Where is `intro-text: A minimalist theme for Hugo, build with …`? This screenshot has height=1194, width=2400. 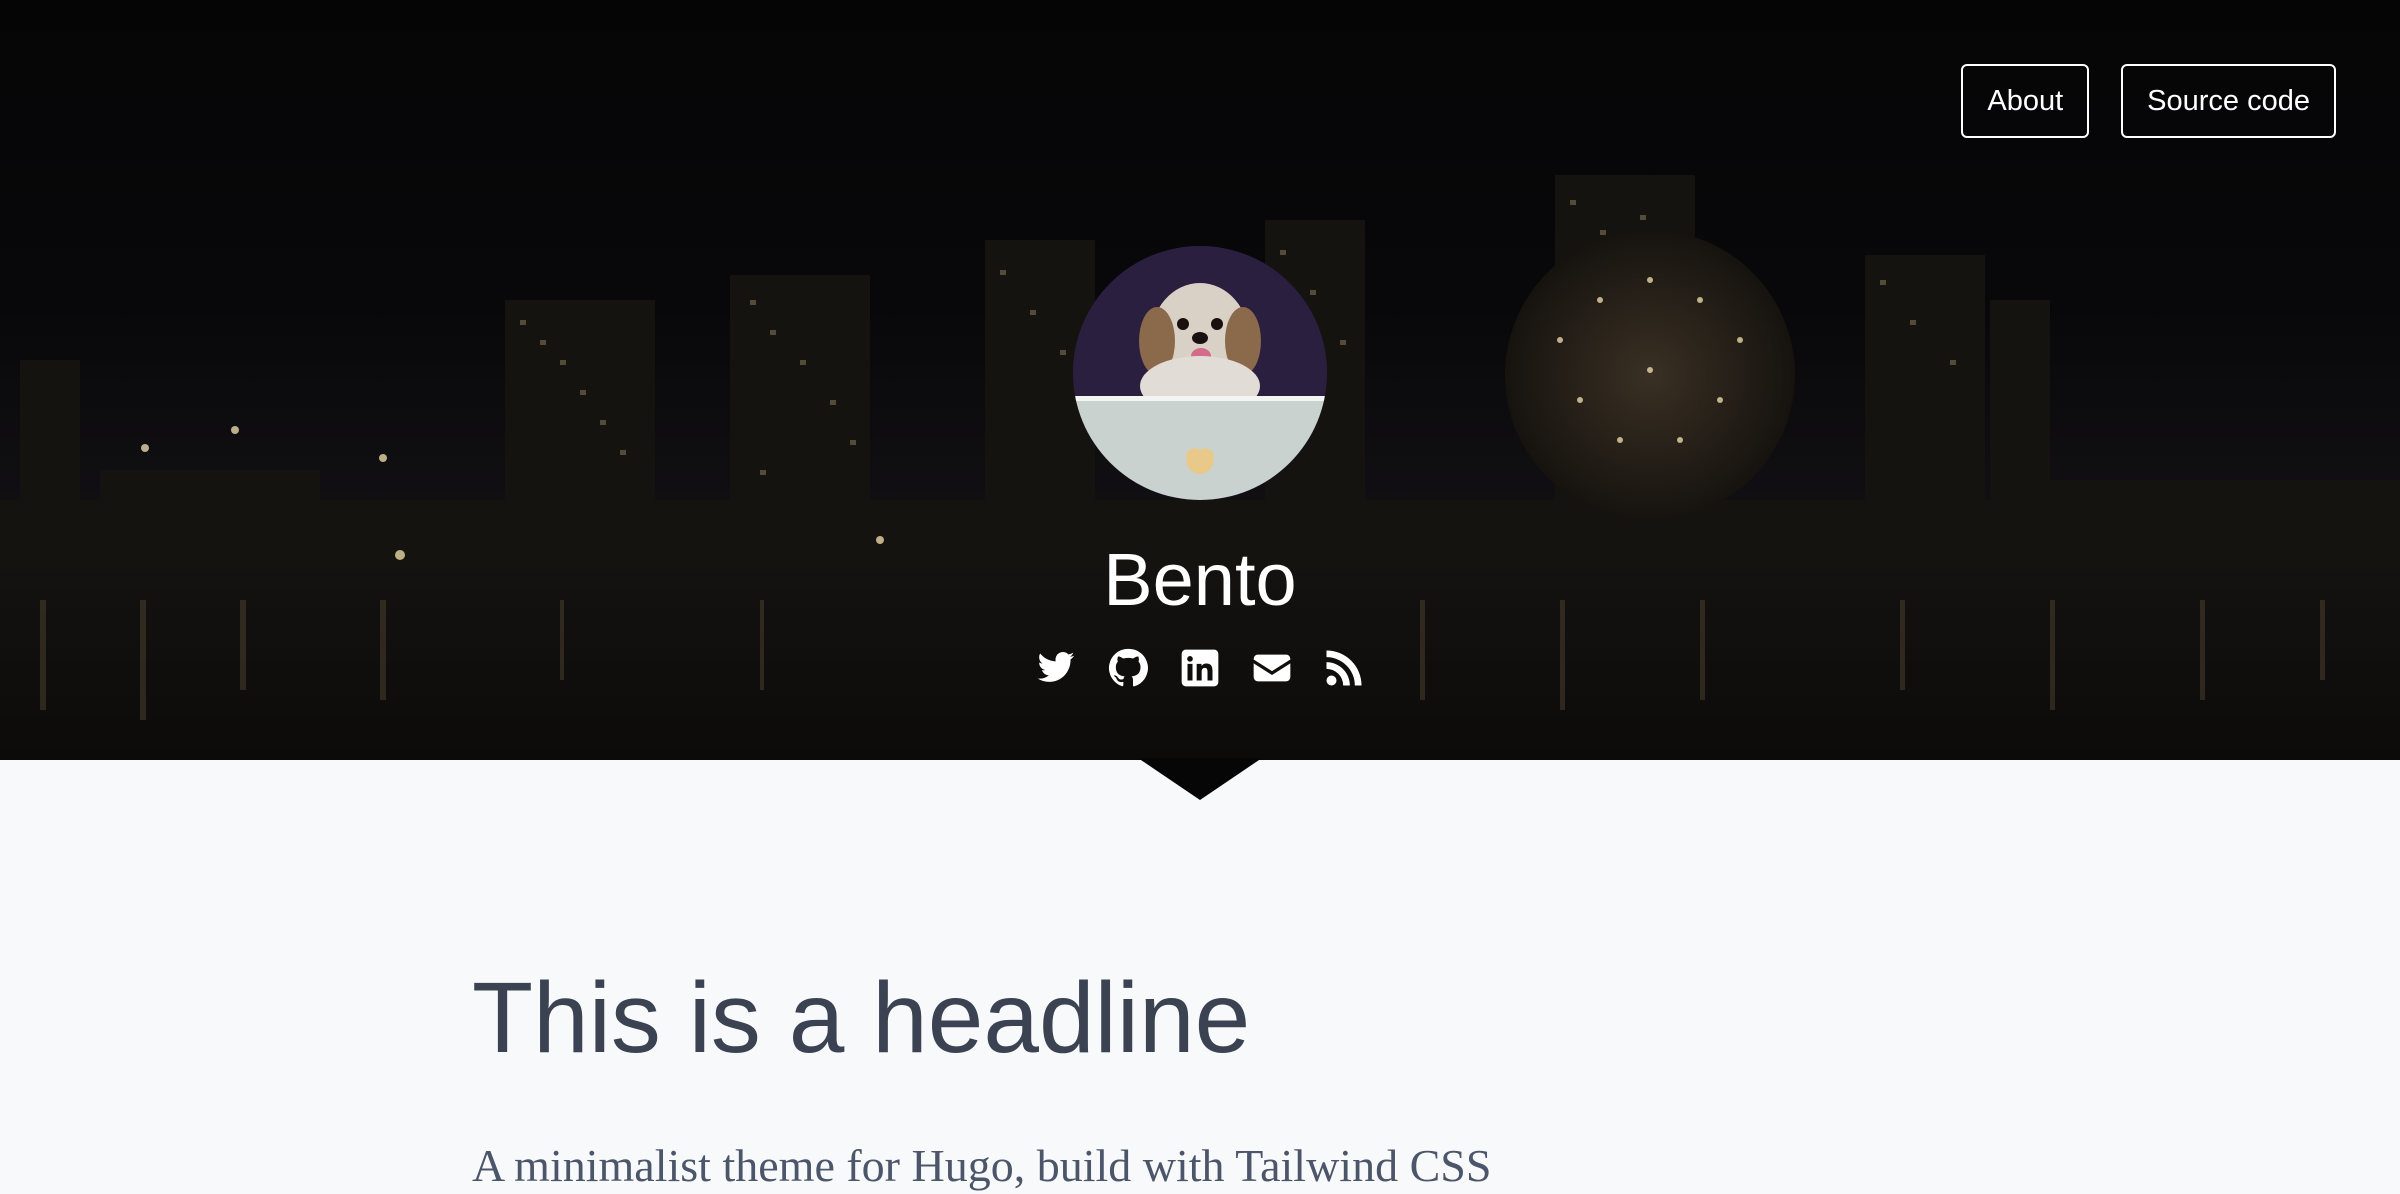
intro-text: A minimalist theme for Hugo, build with … is located at coordinates (982, 1165).